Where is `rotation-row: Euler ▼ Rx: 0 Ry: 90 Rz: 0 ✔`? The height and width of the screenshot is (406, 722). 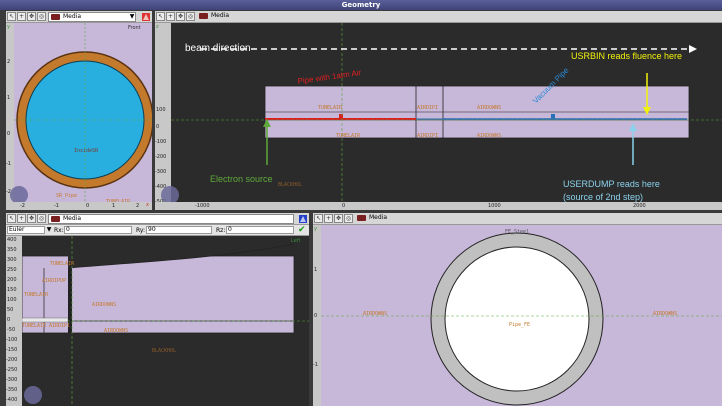 rotation-row: Euler ▼ Rx: 0 Ry: 90 Rz: 0 ✔ is located at coordinates (157, 230).